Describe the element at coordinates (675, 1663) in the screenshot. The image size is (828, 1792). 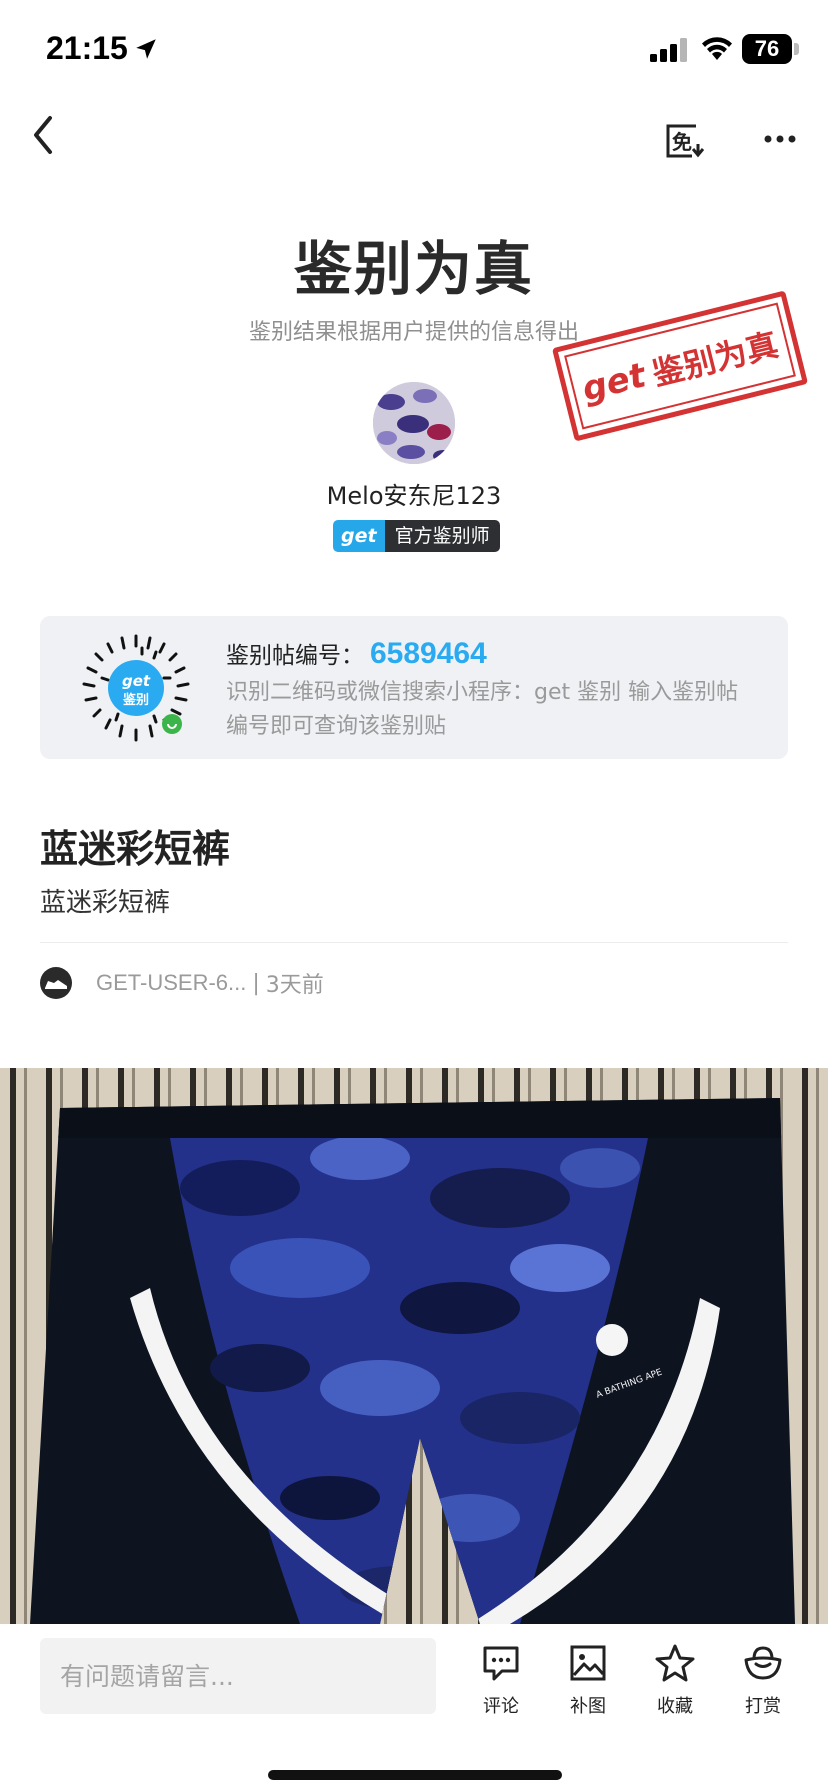
I see `star-icon` at that location.